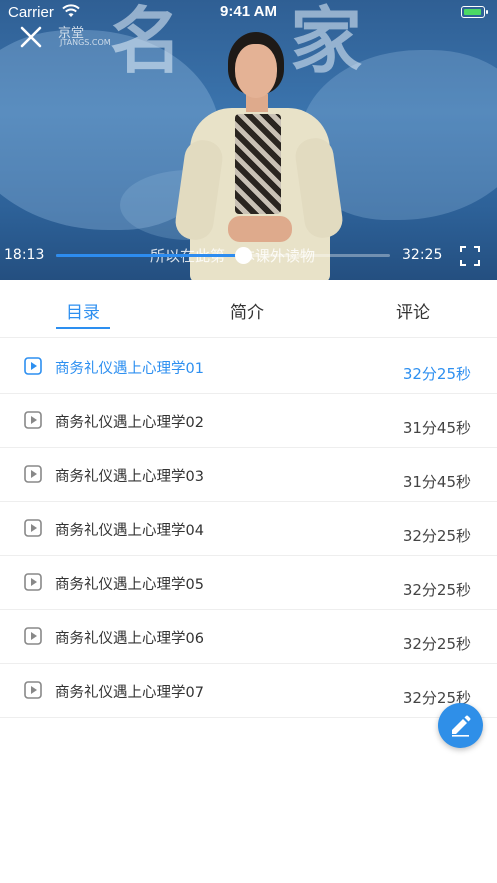 The height and width of the screenshot is (883, 497). I want to click on lesson-title: 商务礼仪遇上心理学02, so click(129, 423).